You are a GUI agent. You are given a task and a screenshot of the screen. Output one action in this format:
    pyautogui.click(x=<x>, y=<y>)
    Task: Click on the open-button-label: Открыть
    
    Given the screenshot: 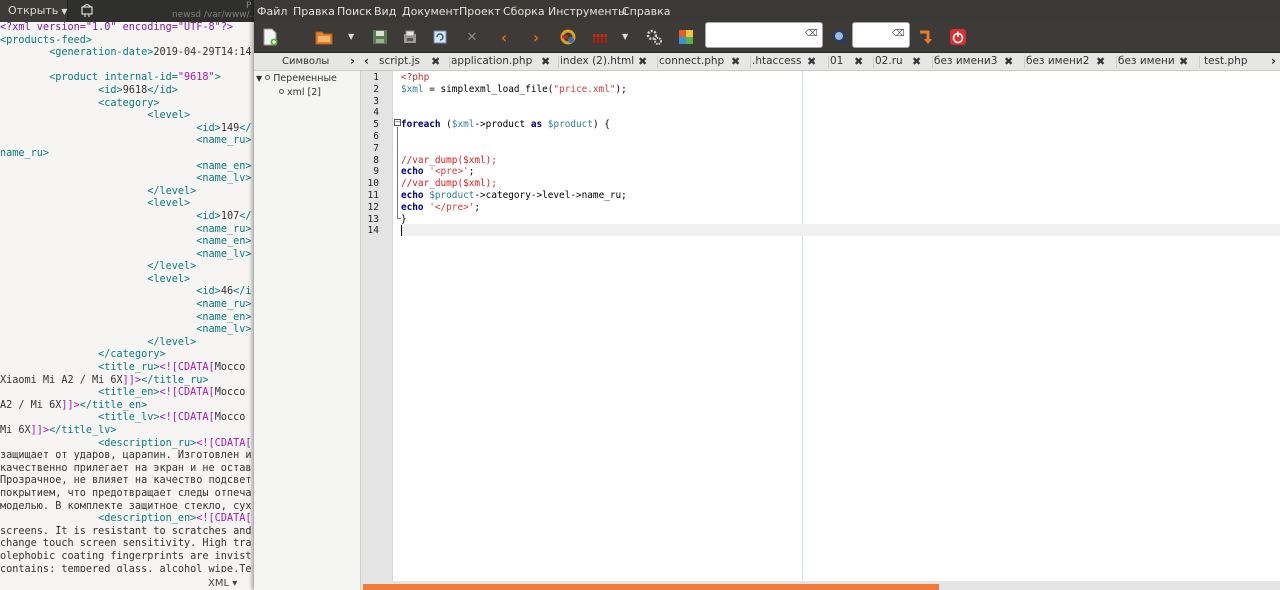 What is the action you would take?
    pyautogui.click(x=33, y=10)
    